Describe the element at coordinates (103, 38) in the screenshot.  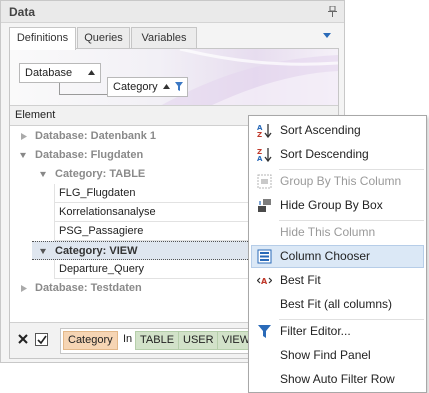
I see `tab-queries: Queries` at that location.